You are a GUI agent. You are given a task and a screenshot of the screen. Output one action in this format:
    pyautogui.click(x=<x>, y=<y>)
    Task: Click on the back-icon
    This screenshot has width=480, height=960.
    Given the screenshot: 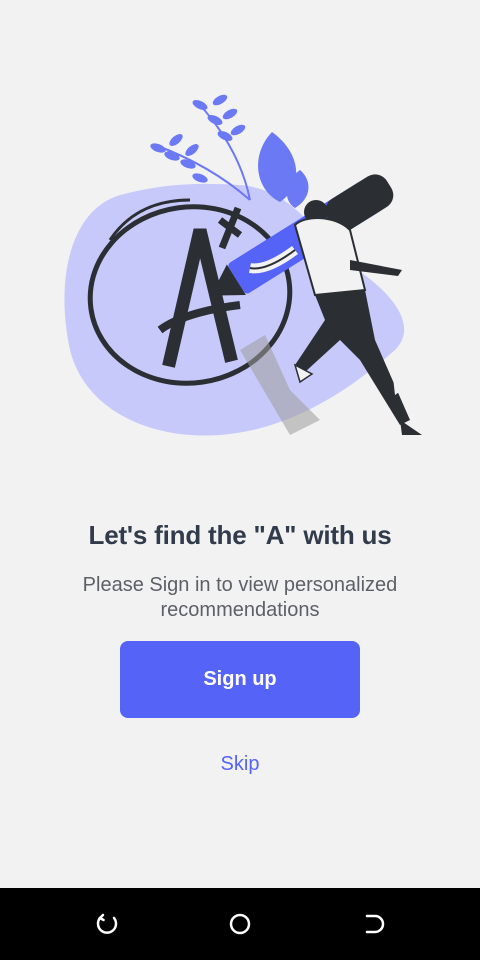 What is the action you would take?
    pyautogui.click(x=373, y=924)
    